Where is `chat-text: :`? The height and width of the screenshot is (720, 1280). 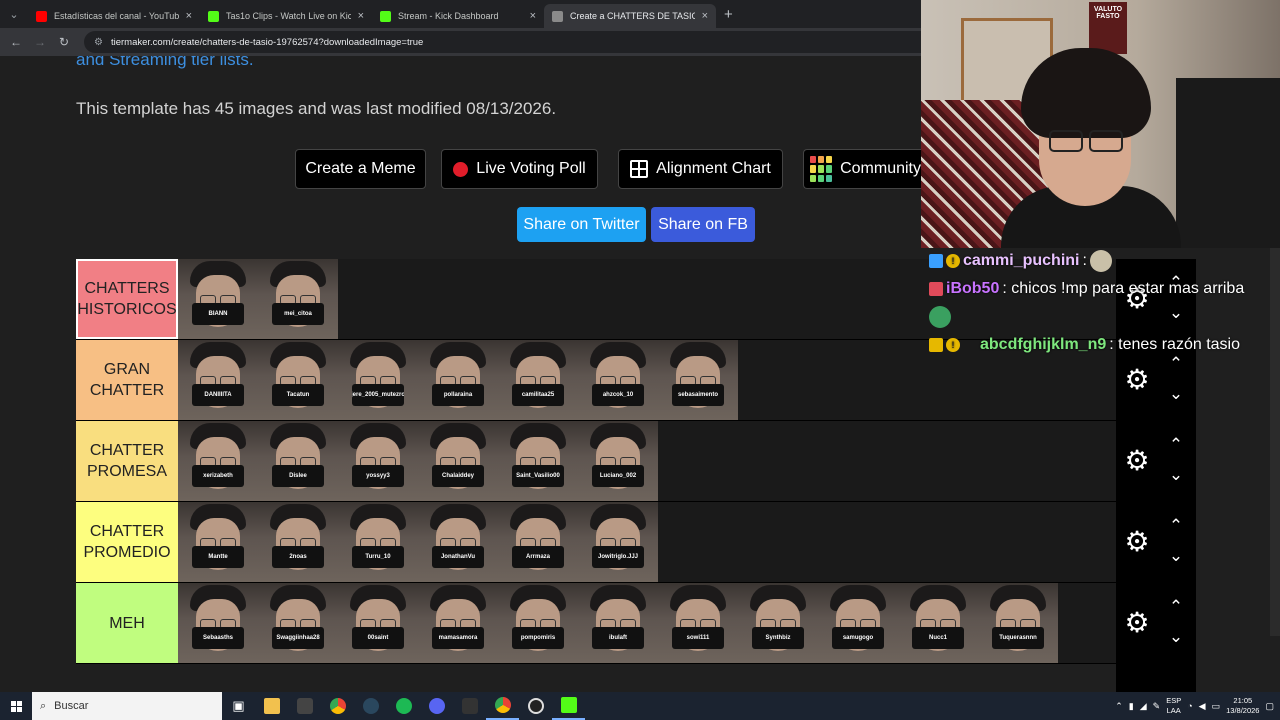
chat-text: : is located at coordinates (1084, 260).